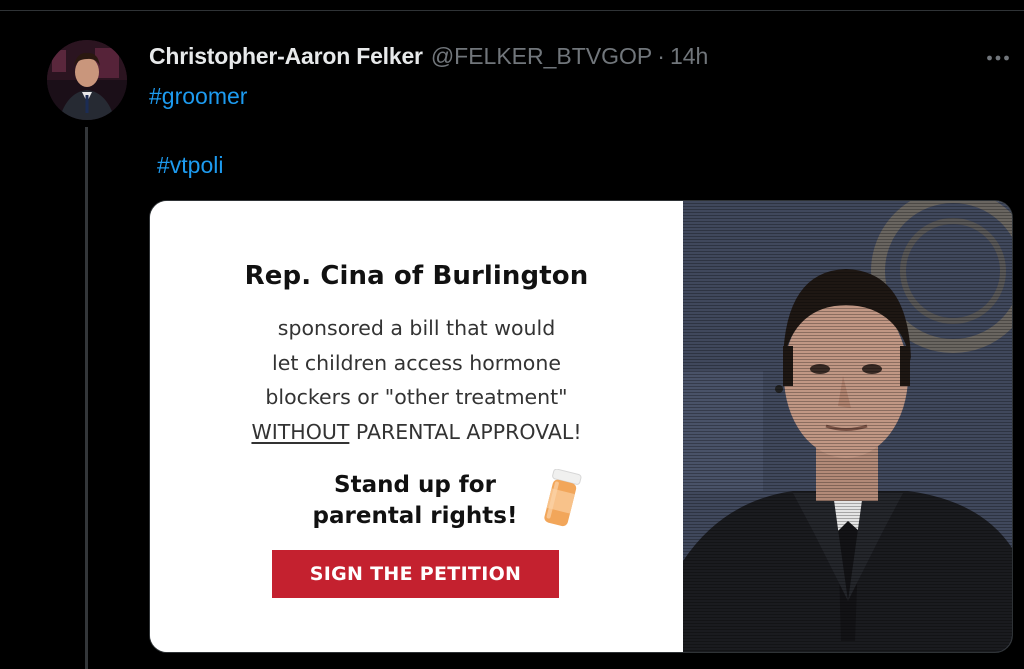  Describe the element at coordinates (415, 574) in the screenshot. I see `sign-petition-button: SIGN THE PETITION` at that location.